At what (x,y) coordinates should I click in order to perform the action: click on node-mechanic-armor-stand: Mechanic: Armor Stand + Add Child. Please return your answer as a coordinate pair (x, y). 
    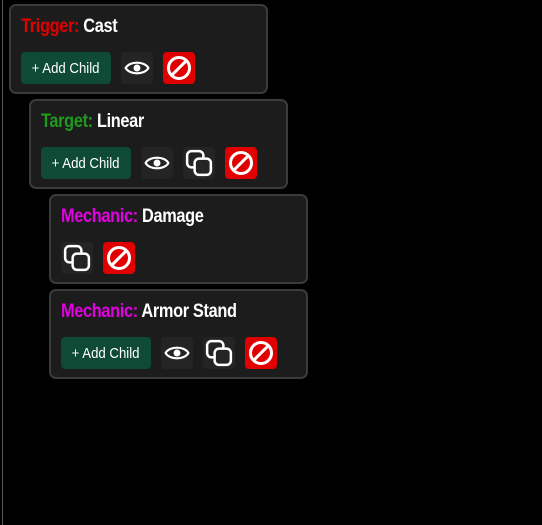
    Looking at the image, I should click on (178, 334).